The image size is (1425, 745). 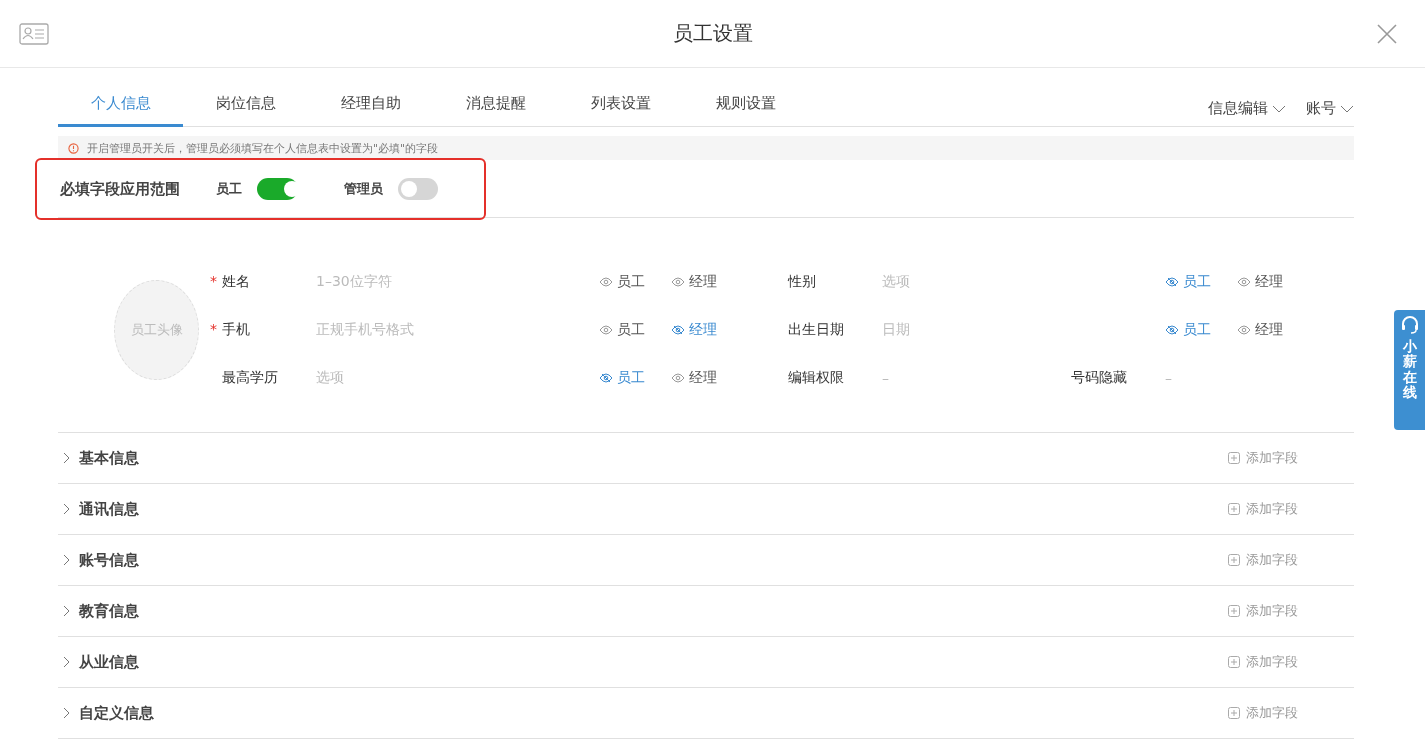 I want to click on tab: 列表设置, so click(x=620, y=110).